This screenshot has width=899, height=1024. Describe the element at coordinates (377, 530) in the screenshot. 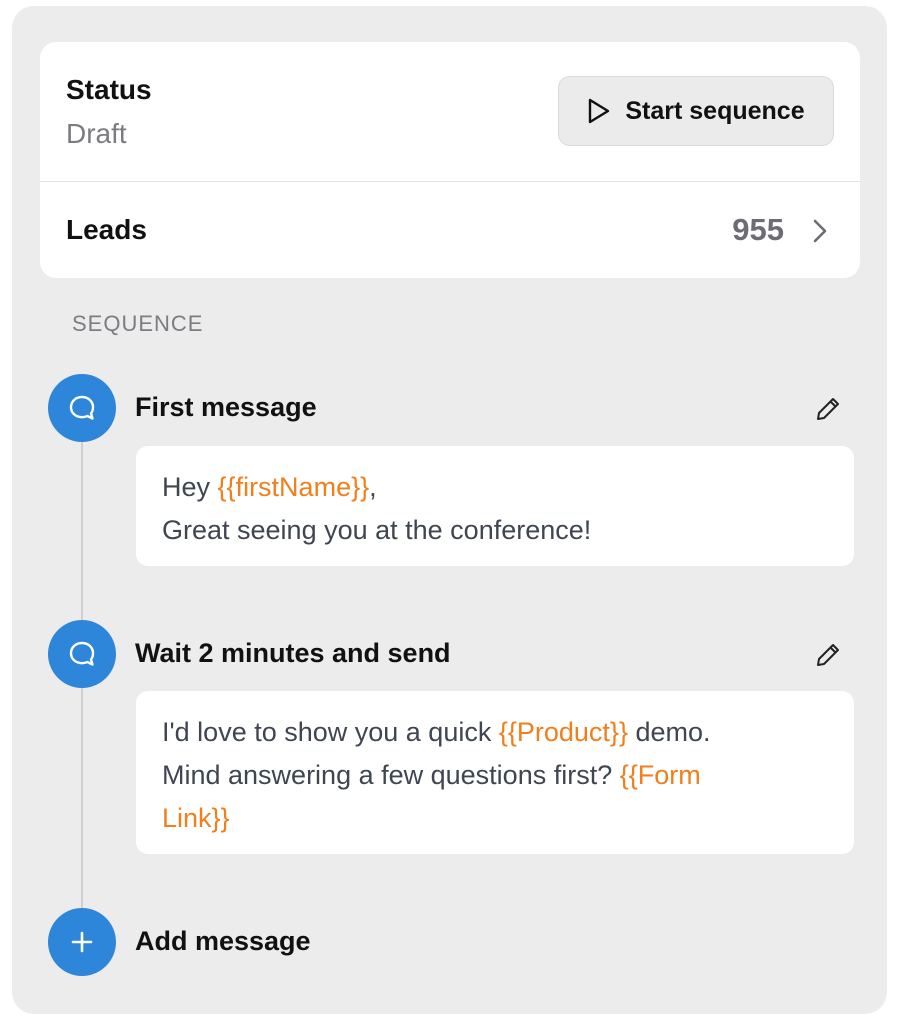

I see `message-line: Great seeing you at the conference!` at that location.